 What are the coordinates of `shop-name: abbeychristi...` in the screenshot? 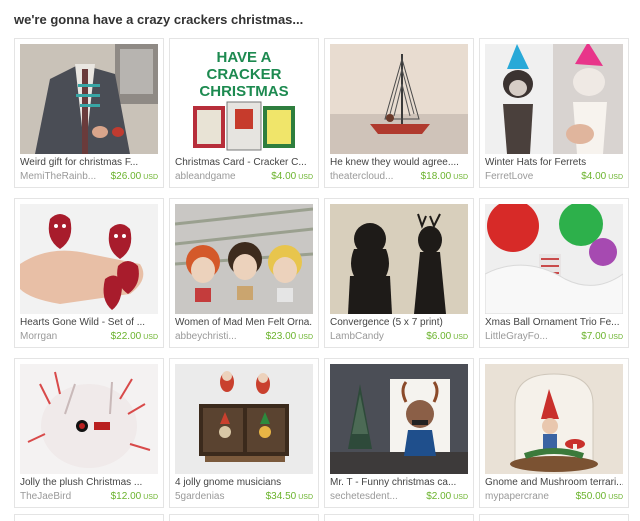 It's located at (215, 336).